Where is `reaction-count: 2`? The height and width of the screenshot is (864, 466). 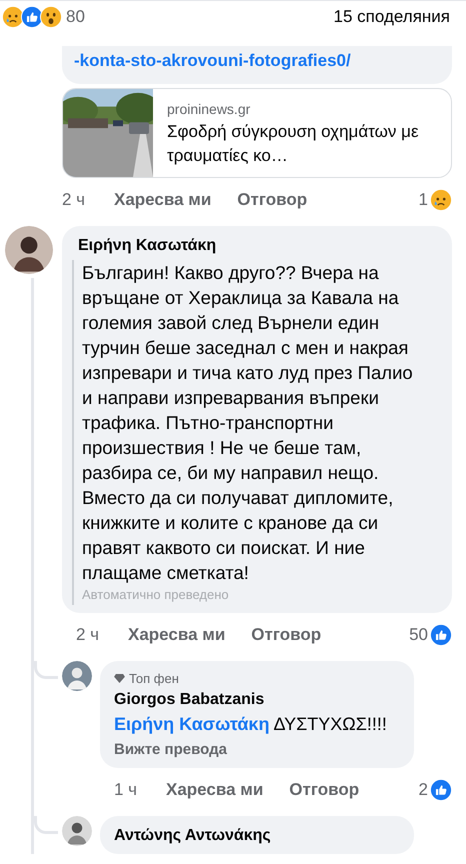 reaction-count: 2 is located at coordinates (423, 789).